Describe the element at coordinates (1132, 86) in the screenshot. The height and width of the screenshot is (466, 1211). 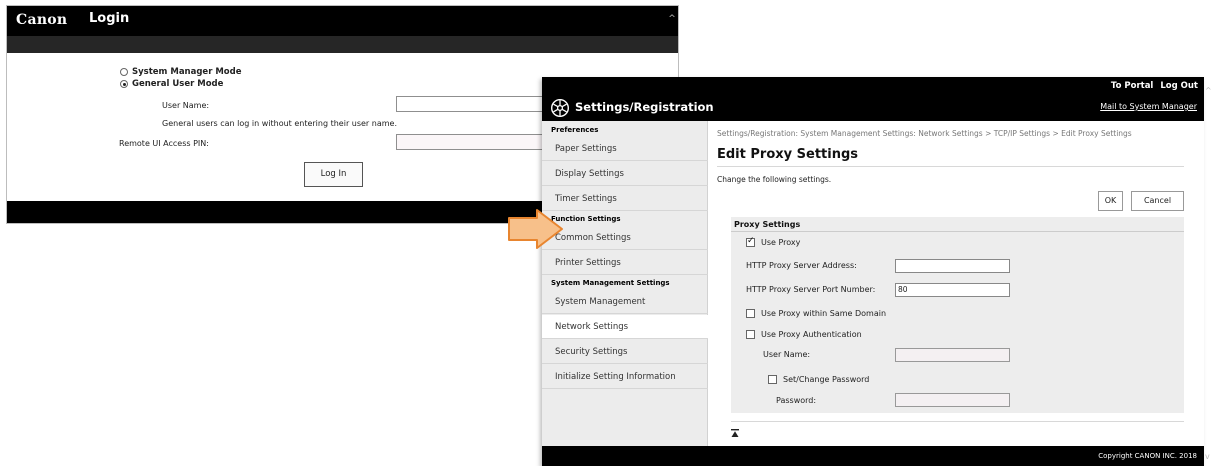
I see `to-portal-link: To Portal` at that location.